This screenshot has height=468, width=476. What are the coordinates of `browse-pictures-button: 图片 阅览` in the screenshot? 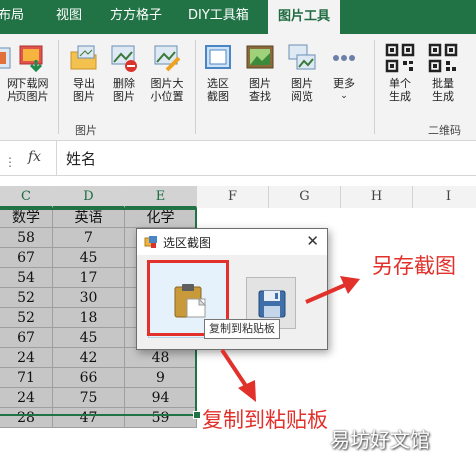 It's located at (302, 72).